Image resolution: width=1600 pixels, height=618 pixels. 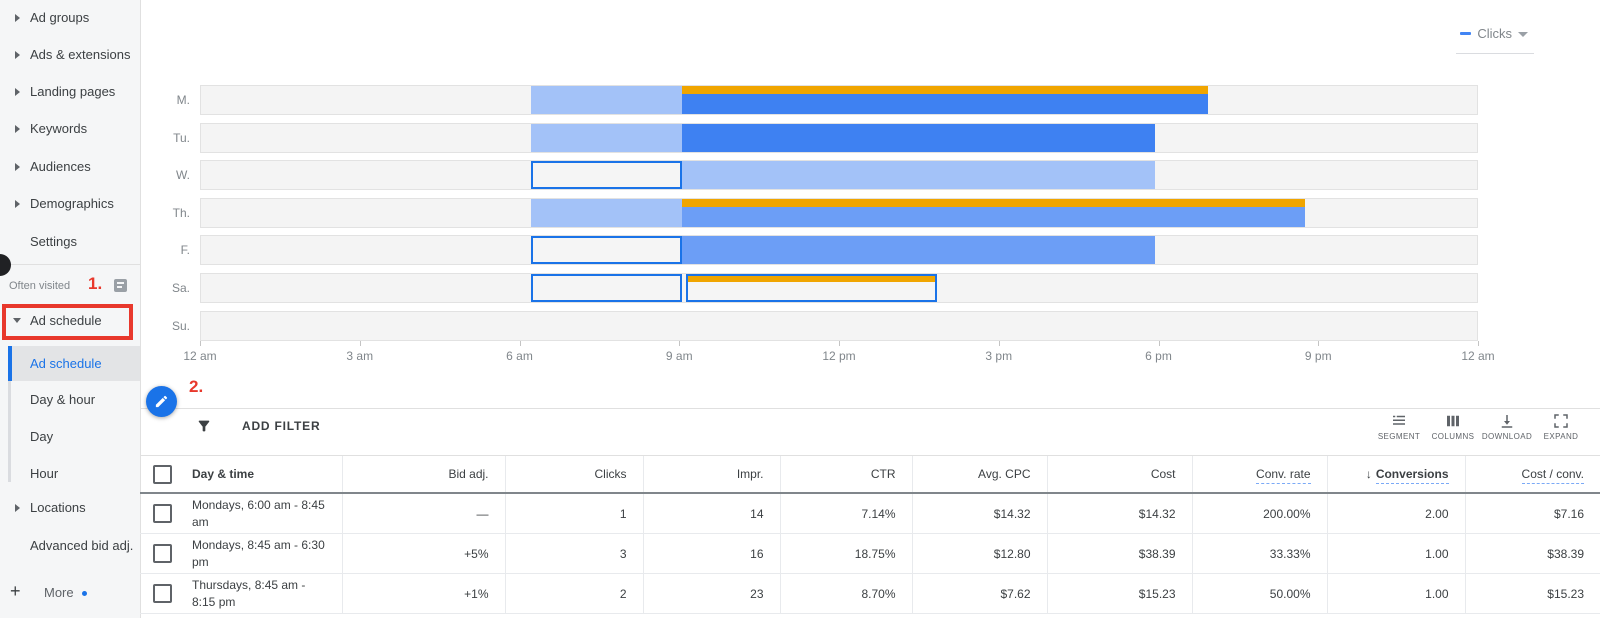 I want to click on sidebar-item-label: Ads & extensions, so click(x=80, y=54).